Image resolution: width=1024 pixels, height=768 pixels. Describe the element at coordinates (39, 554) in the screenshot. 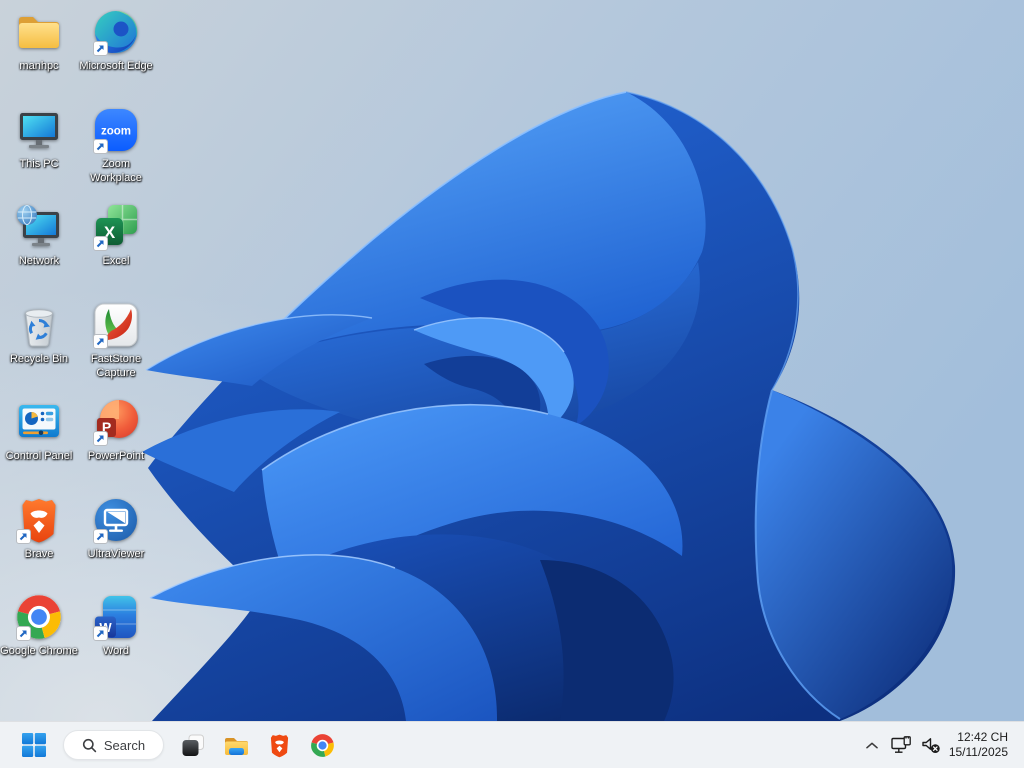

I see `icon-label: Brave` at that location.